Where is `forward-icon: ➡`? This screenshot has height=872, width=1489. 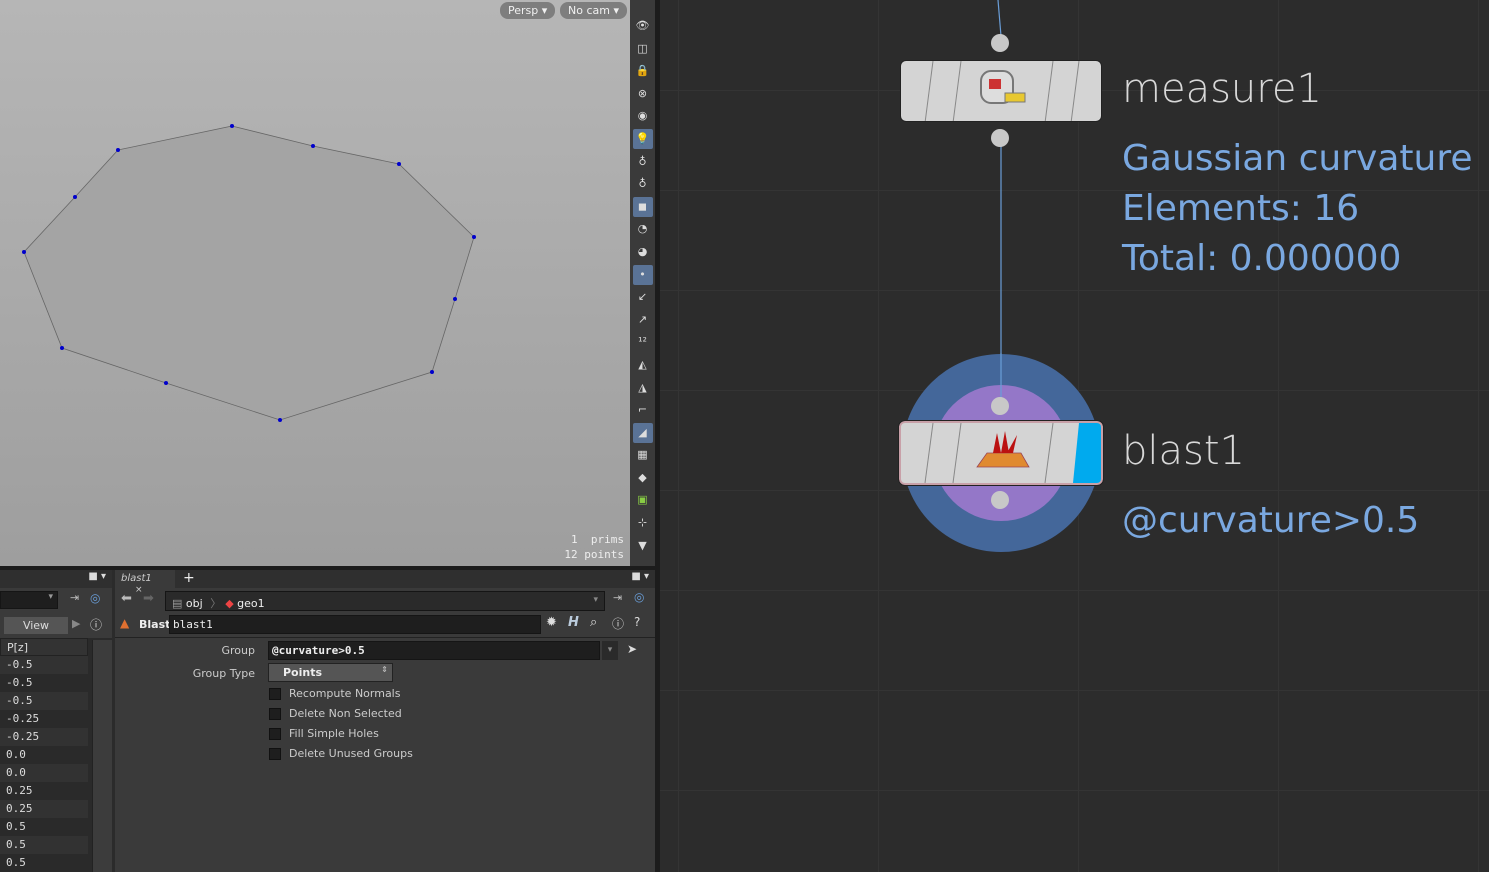 forward-icon: ➡ is located at coordinates (148, 598).